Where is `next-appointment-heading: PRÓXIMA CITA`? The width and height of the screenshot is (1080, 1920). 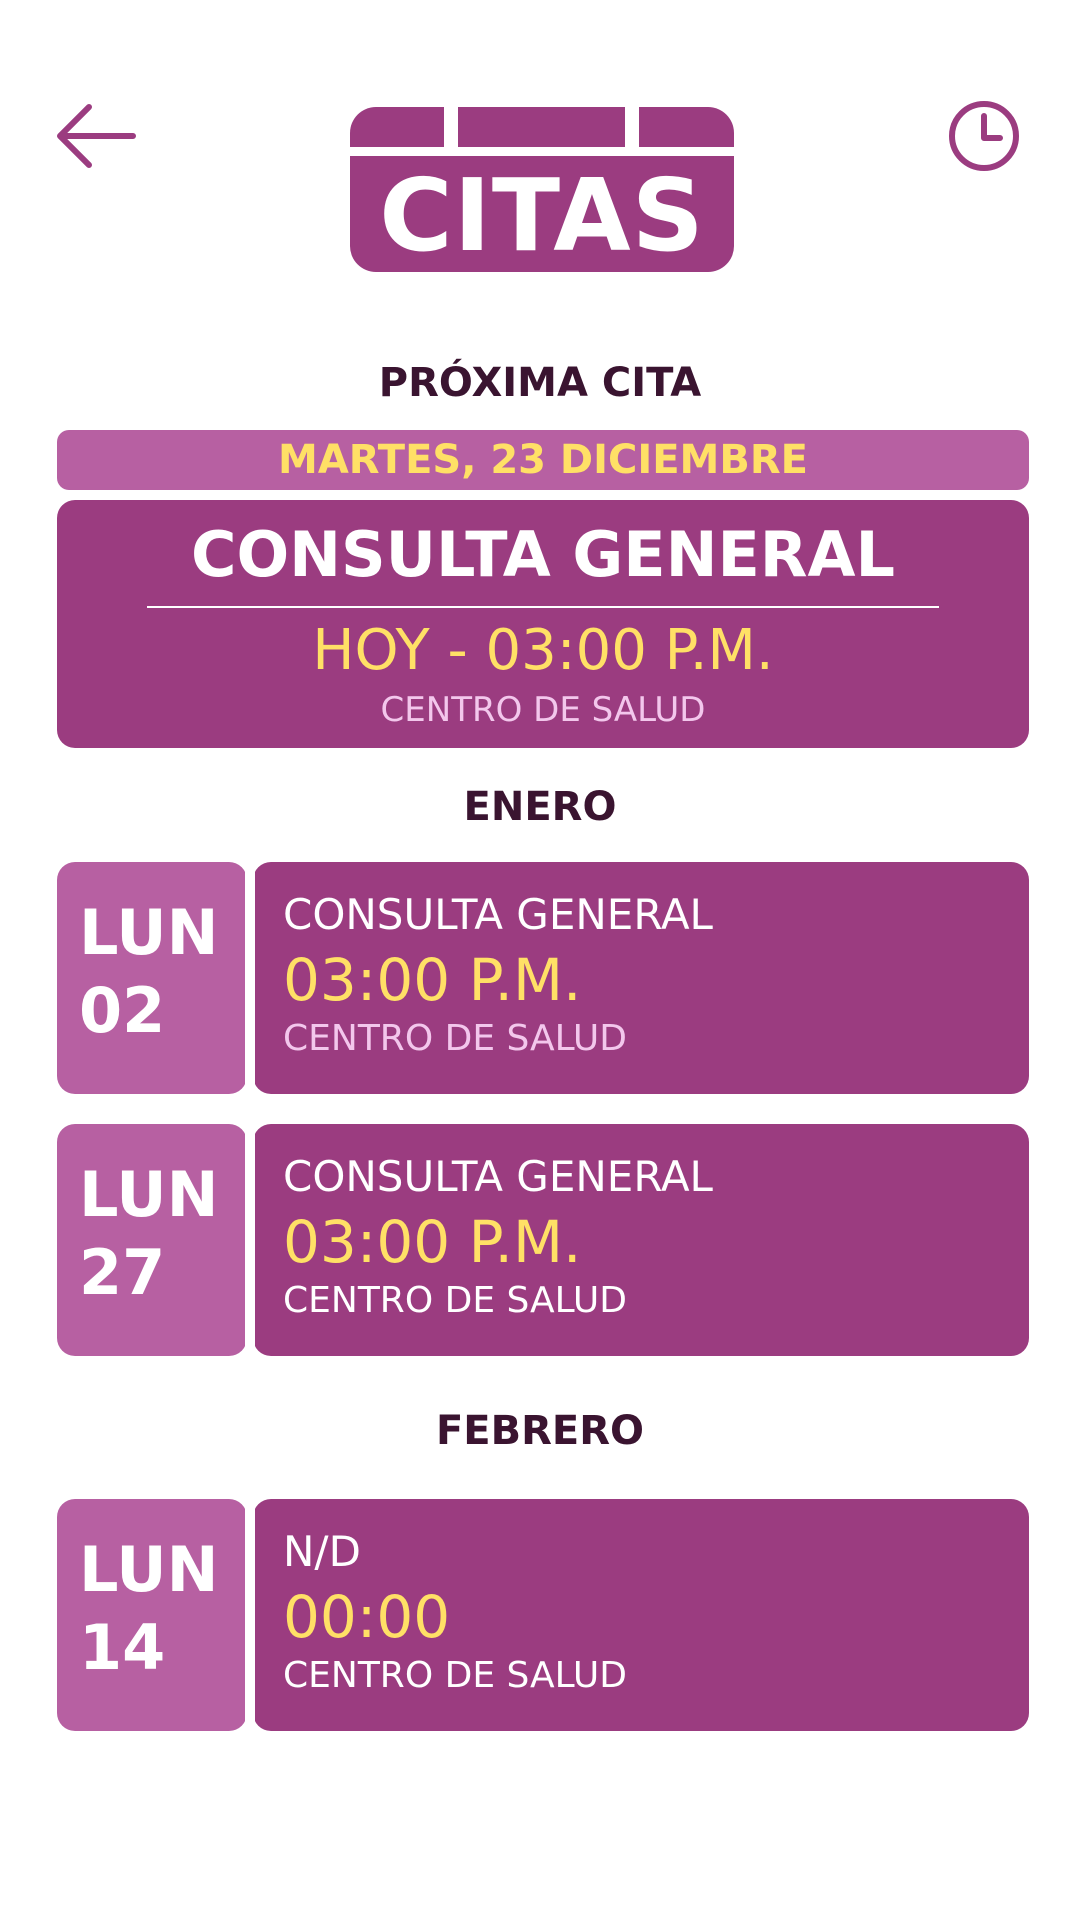
next-appointment-heading: PRÓXIMA CITA is located at coordinates (540, 383).